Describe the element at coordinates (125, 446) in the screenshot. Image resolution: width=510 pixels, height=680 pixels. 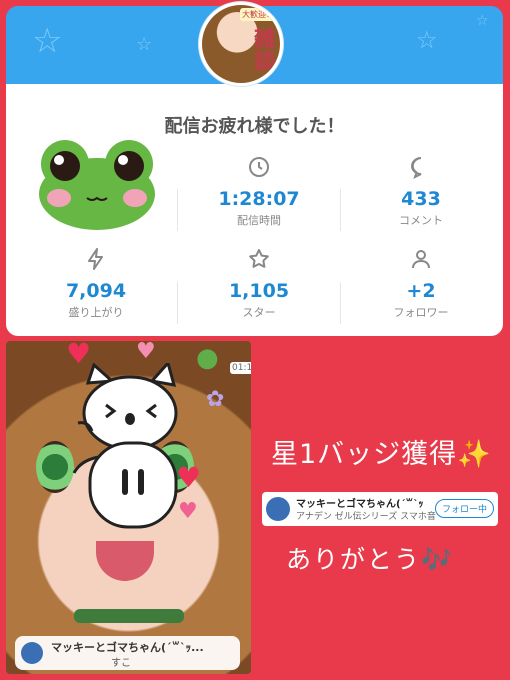
I see `cat-mascot-icon` at that location.